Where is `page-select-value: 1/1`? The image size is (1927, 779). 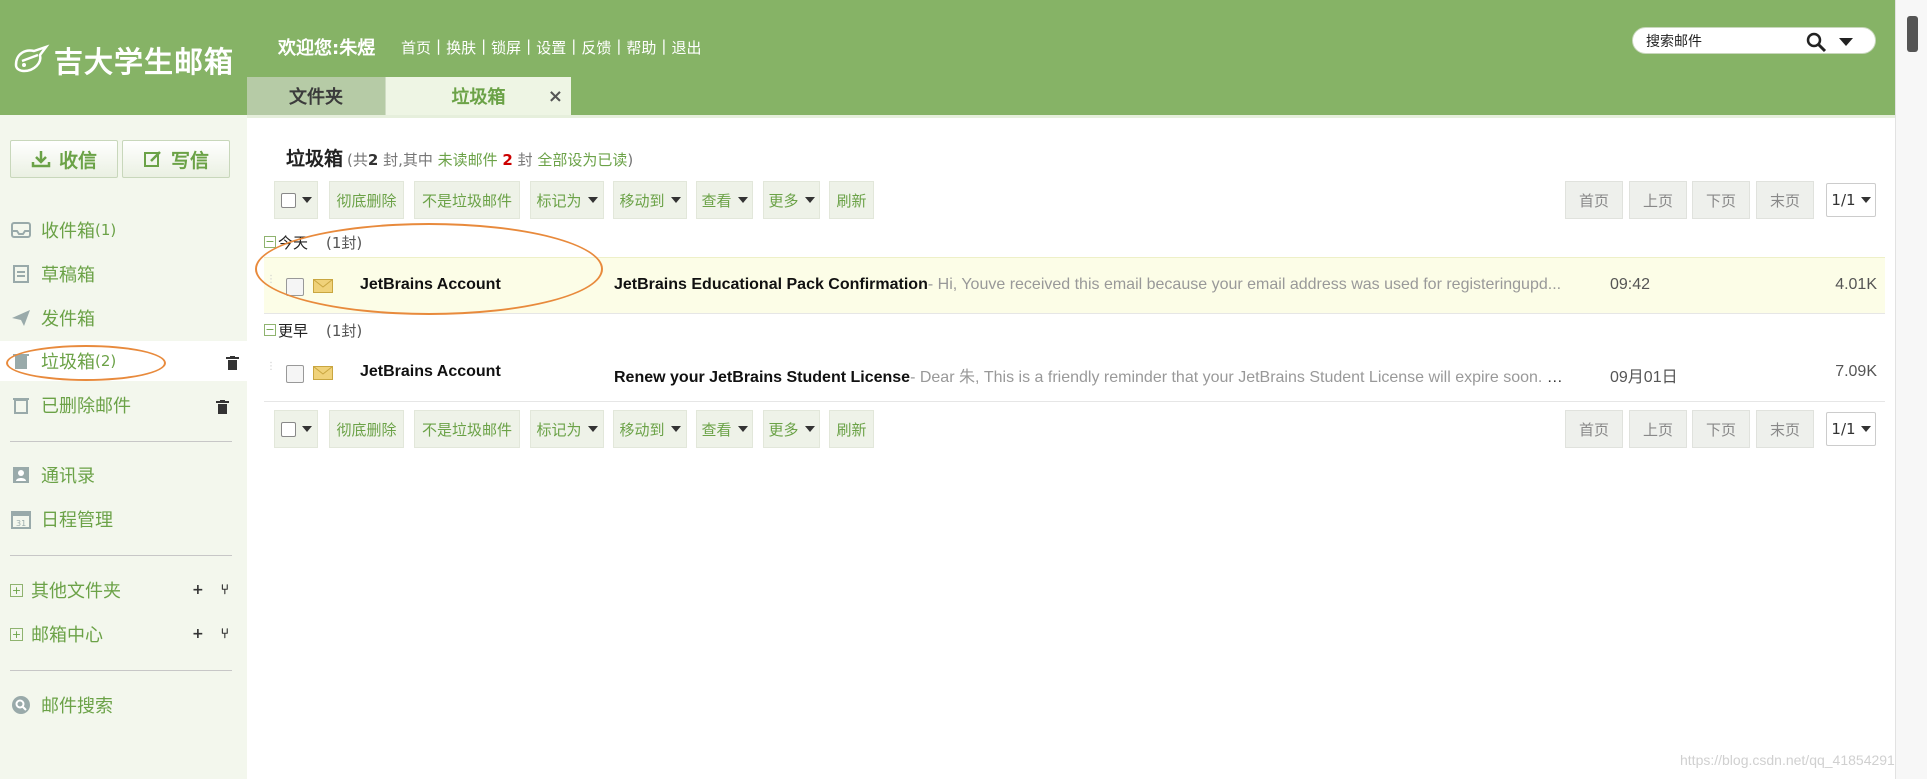
page-select-value: 1/1 is located at coordinates (1843, 200).